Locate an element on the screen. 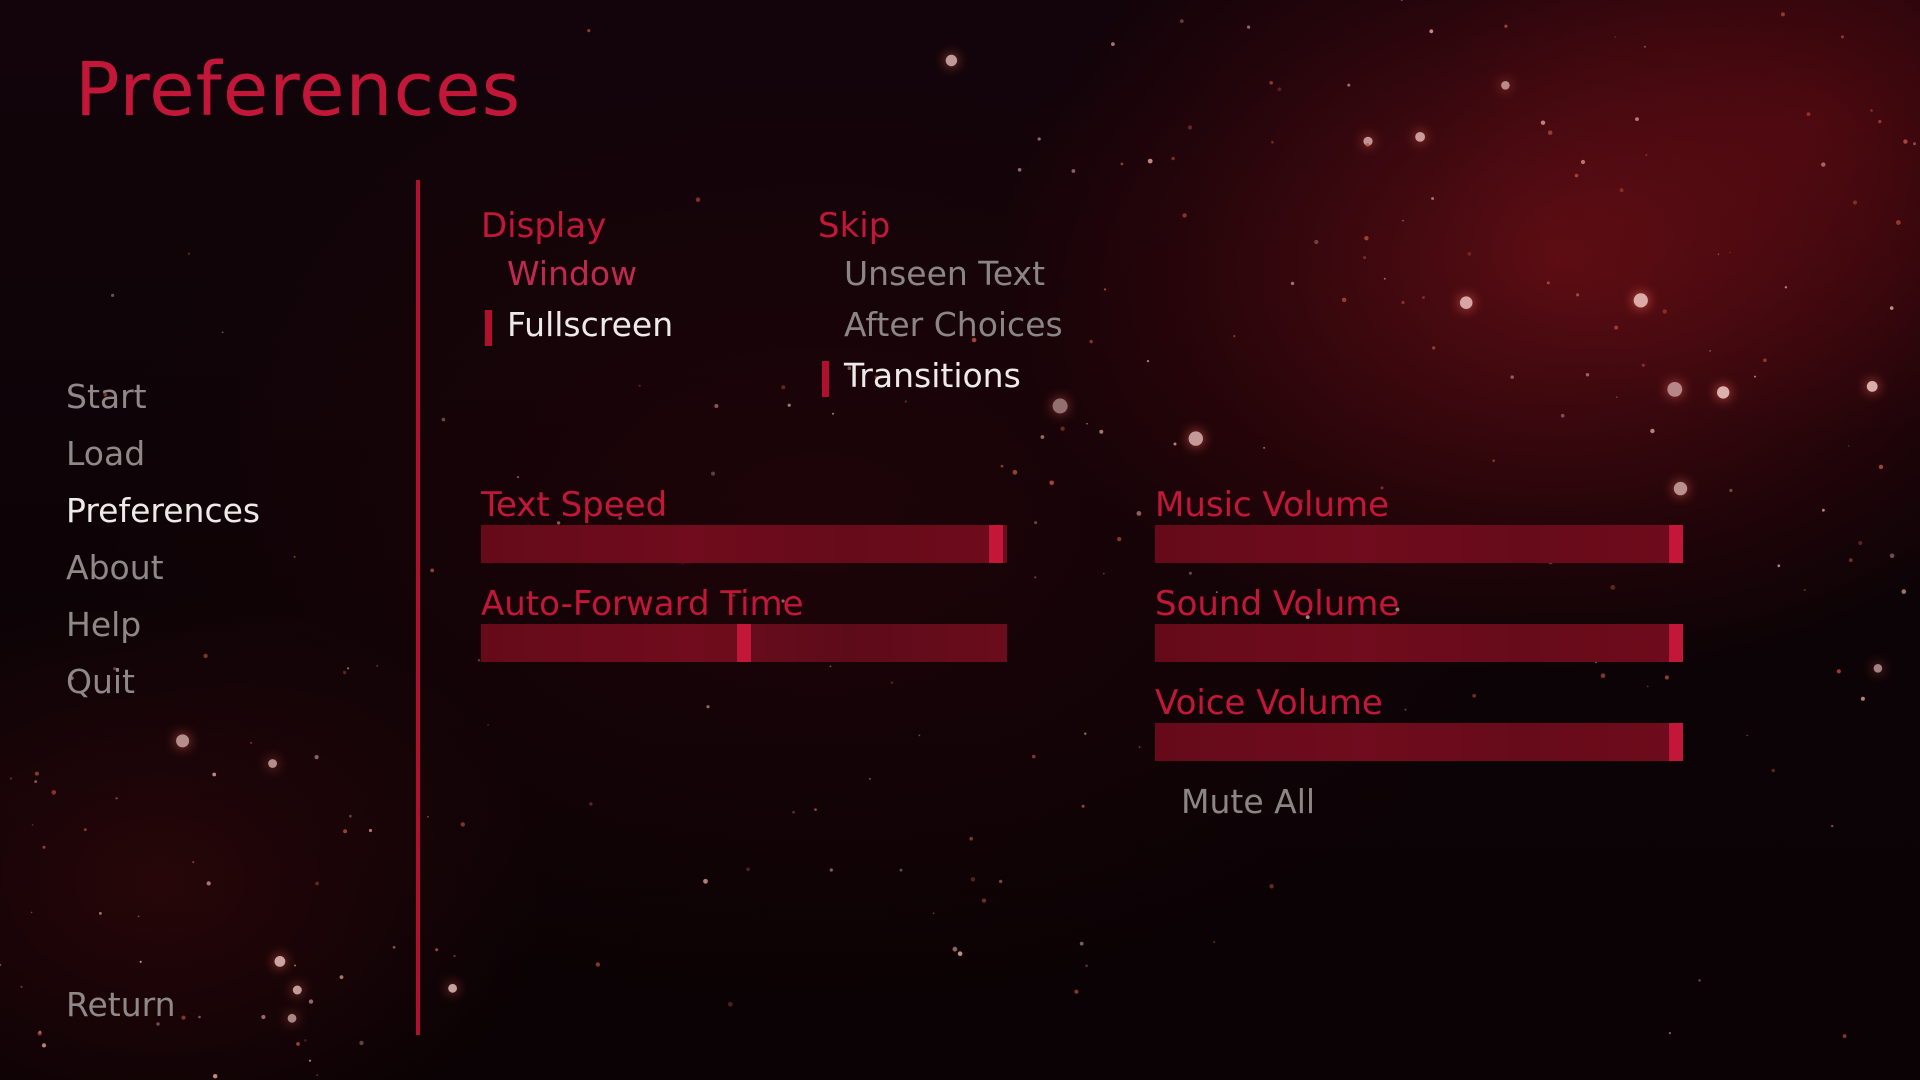 The height and width of the screenshot is (1080, 1920). skip-option-unseen-text: Unseen Text is located at coordinates (940, 276).